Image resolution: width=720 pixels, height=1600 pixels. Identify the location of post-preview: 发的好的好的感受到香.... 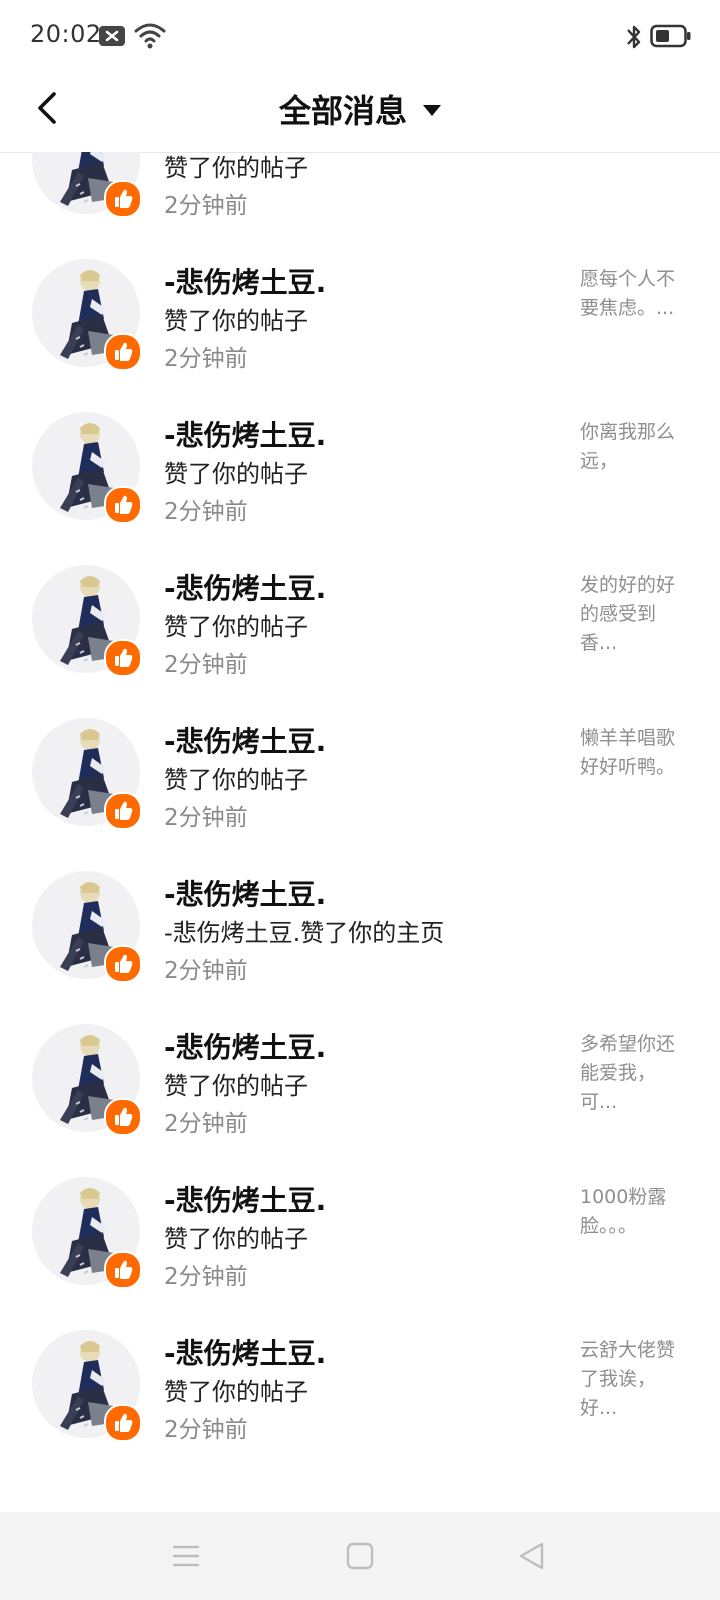
(636, 614).